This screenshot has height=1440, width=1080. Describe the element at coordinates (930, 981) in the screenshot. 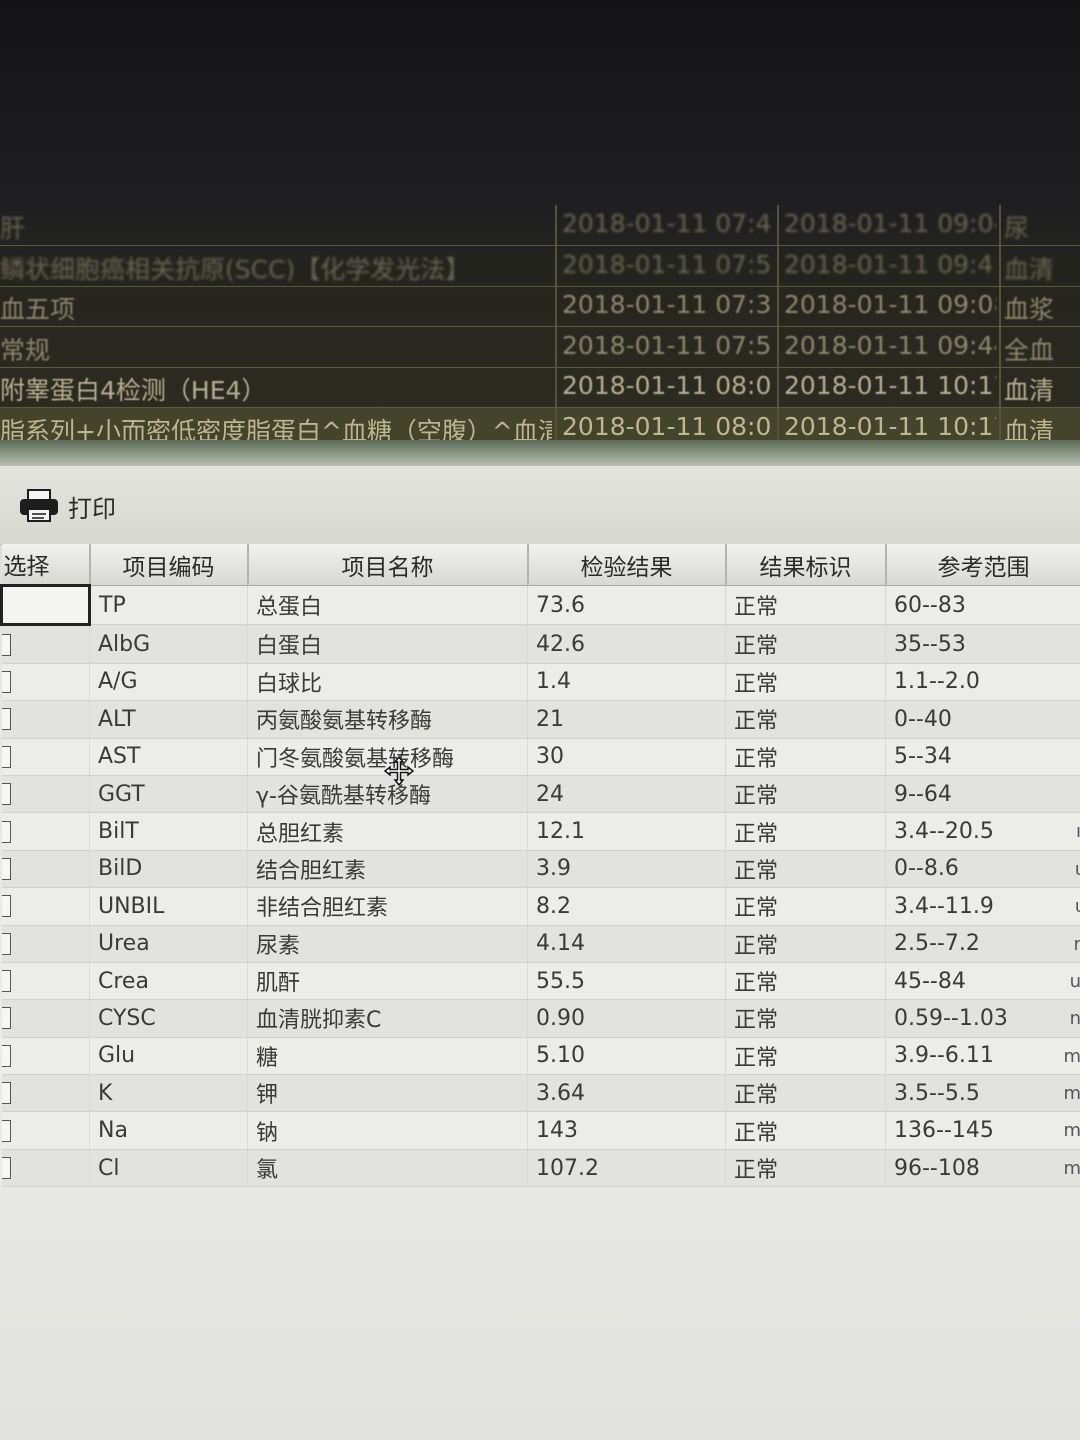

I see `reference-range: 45--84` at that location.